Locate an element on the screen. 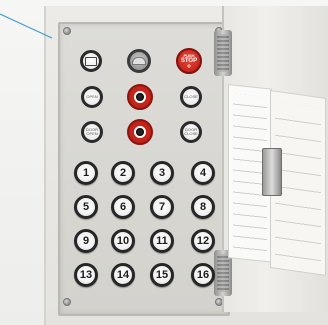 The height and width of the screenshot is (325, 328). screw-top-left is located at coordinates (67, 31).